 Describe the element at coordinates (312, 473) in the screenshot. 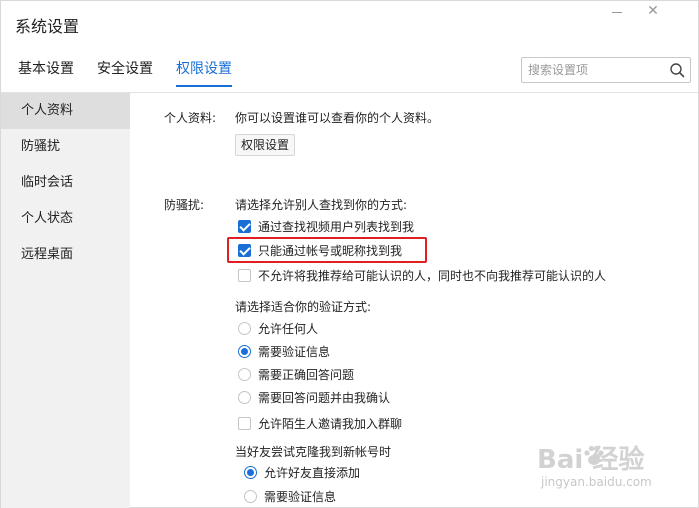

I see `radio-label: 允许好友直接添加` at that location.